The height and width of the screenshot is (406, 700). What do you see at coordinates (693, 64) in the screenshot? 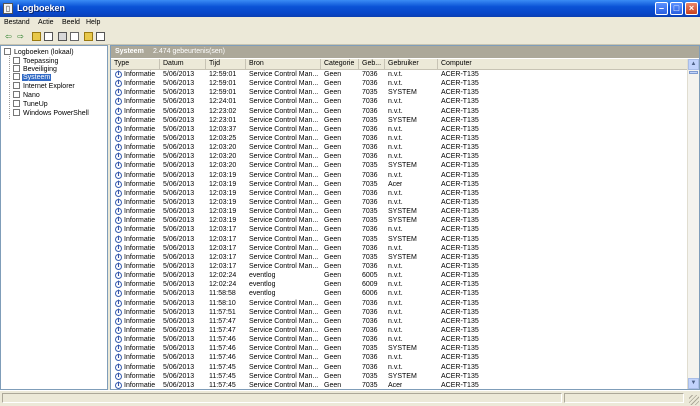
I see `scroll-up-arrow-icon: ▲` at bounding box center [693, 64].